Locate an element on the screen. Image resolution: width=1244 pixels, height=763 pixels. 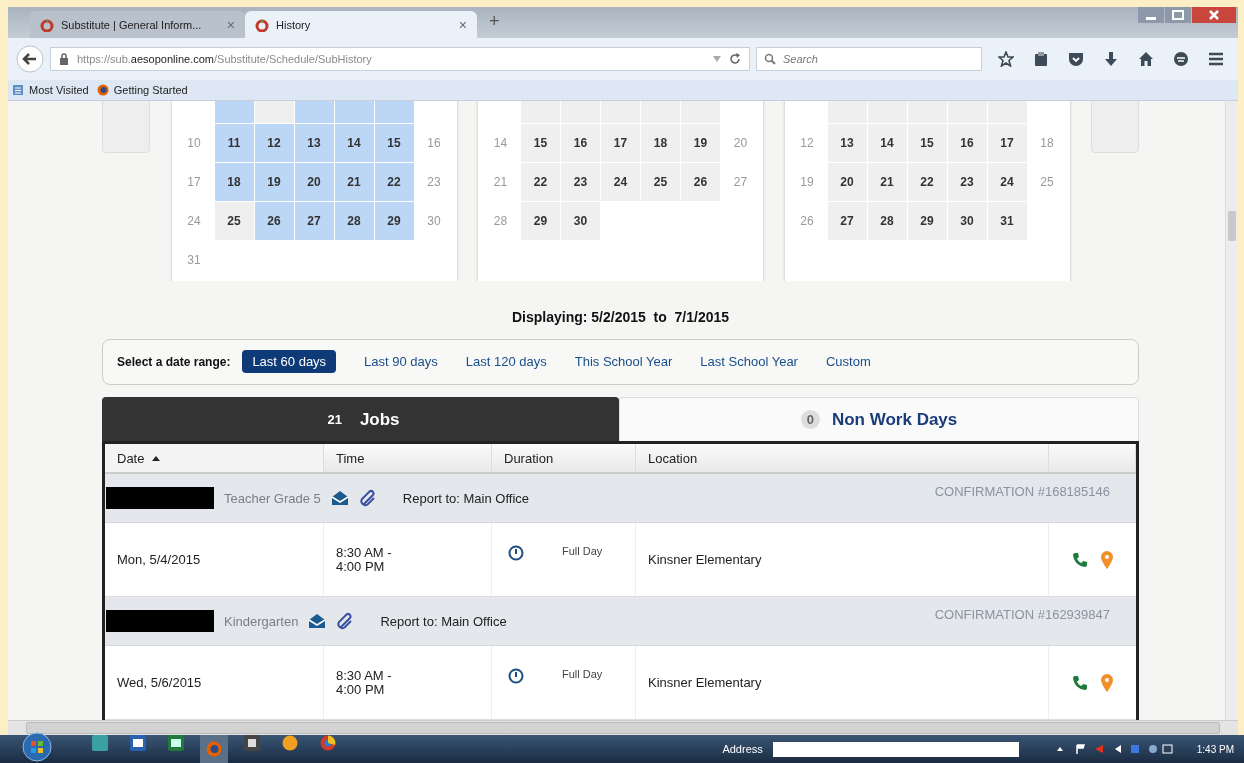
pocket-icon is located at coordinates (1075, 59).